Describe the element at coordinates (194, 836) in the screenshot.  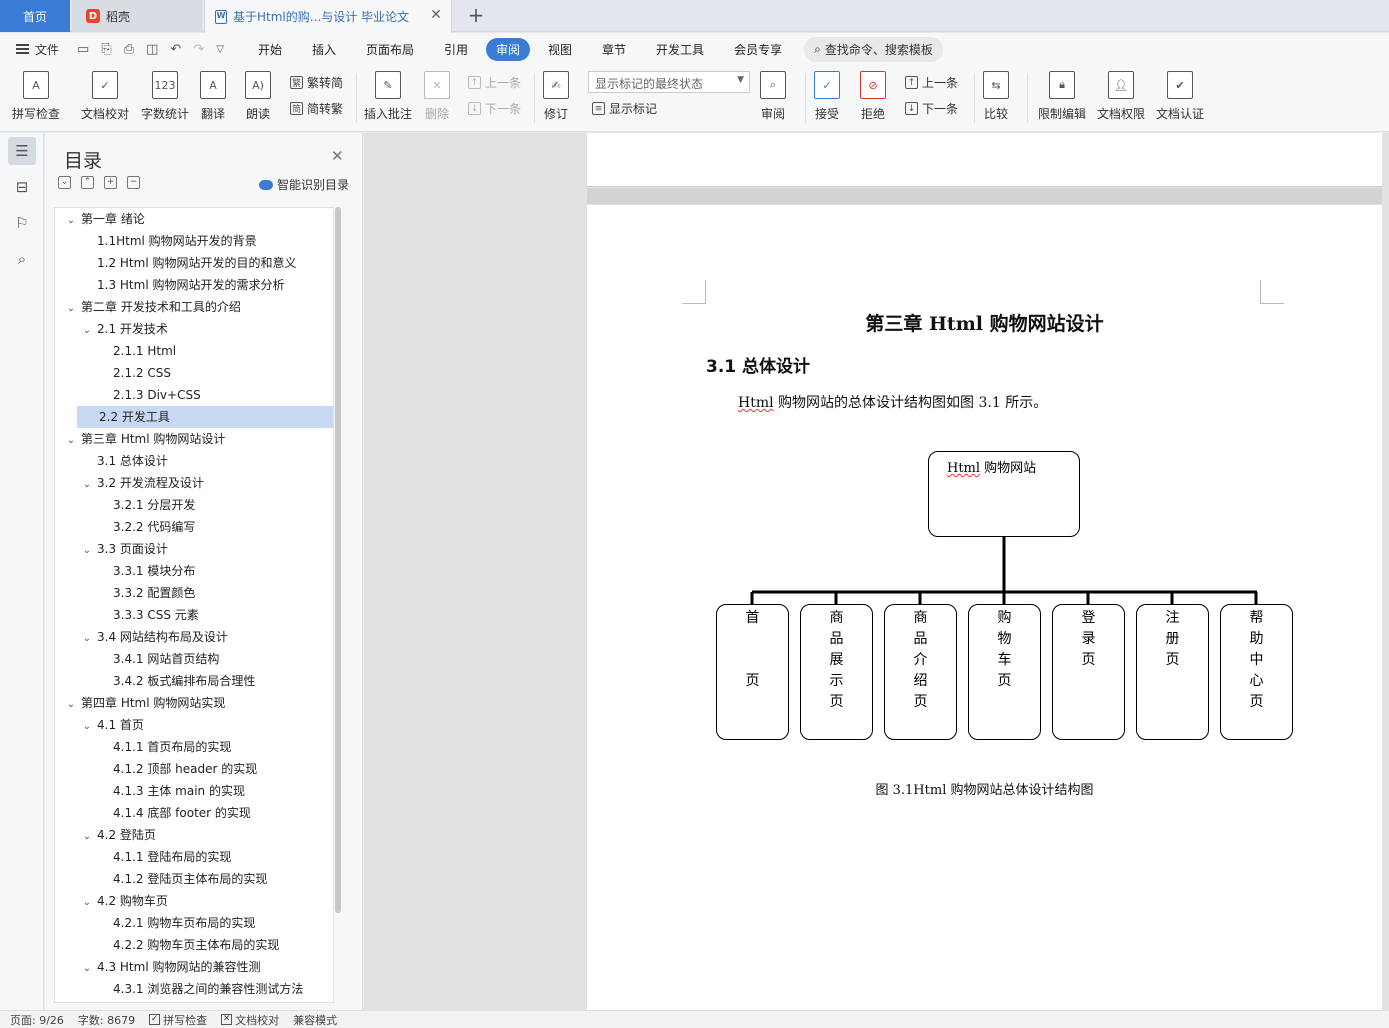
I see `outline-item: ⌄ 4.2 登陆页` at that location.